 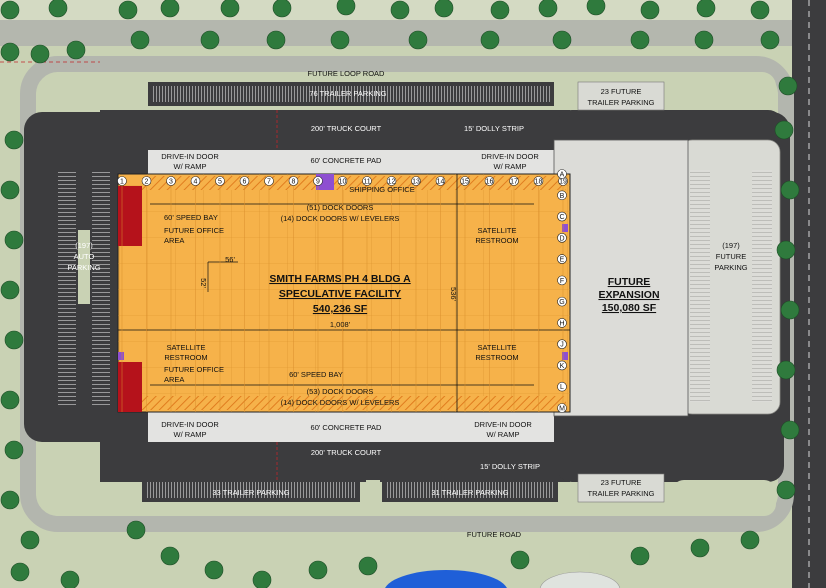 What do you see at coordinates (340, 324) in the screenshot?
I see `length-label: 1,008'` at bounding box center [340, 324].